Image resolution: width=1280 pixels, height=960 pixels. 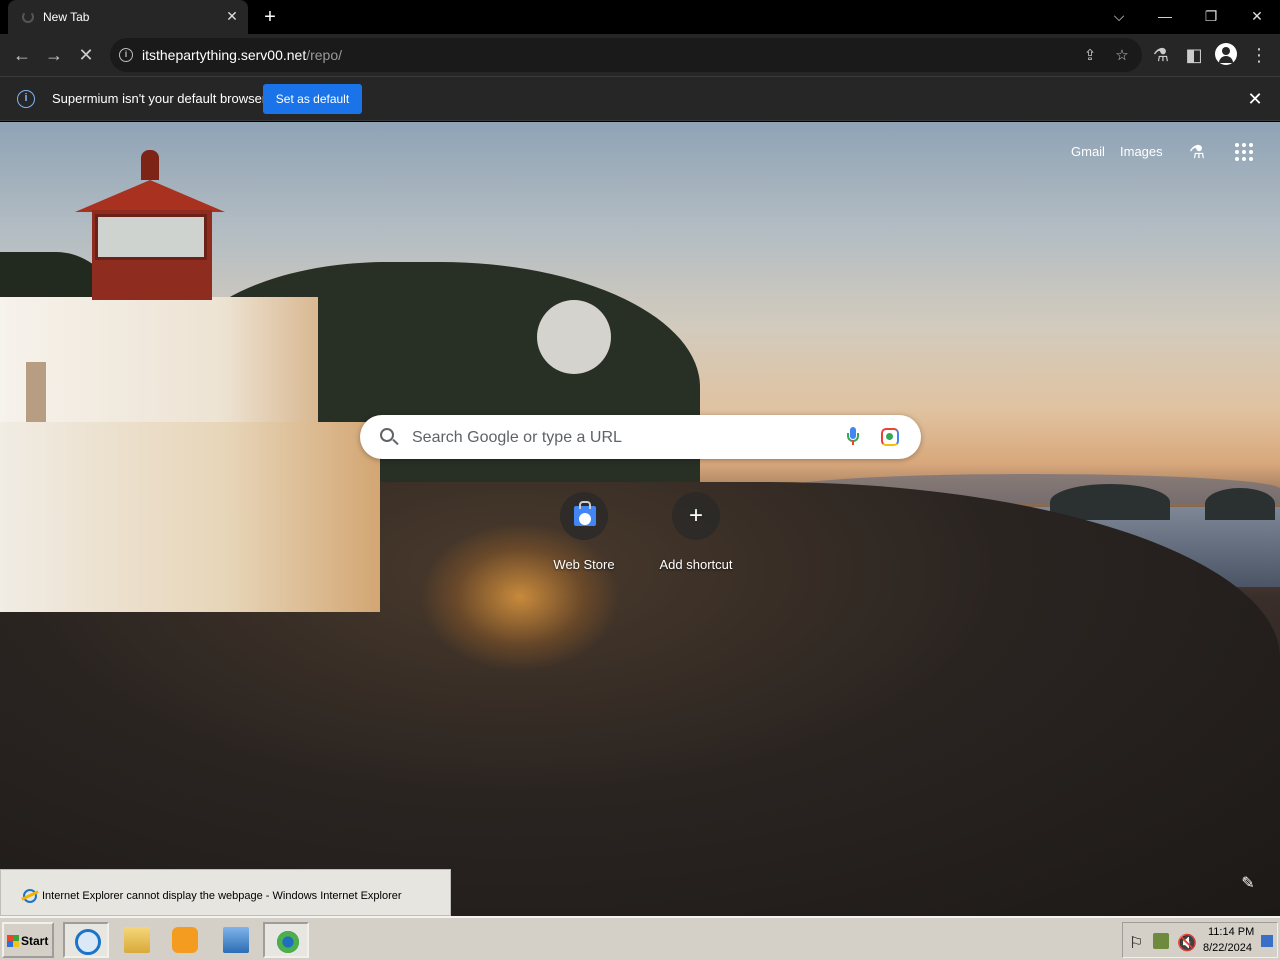 What do you see at coordinates (890, 437) in the screenshot?
I see `google-lens-icon` at bounding box center [890, 437].